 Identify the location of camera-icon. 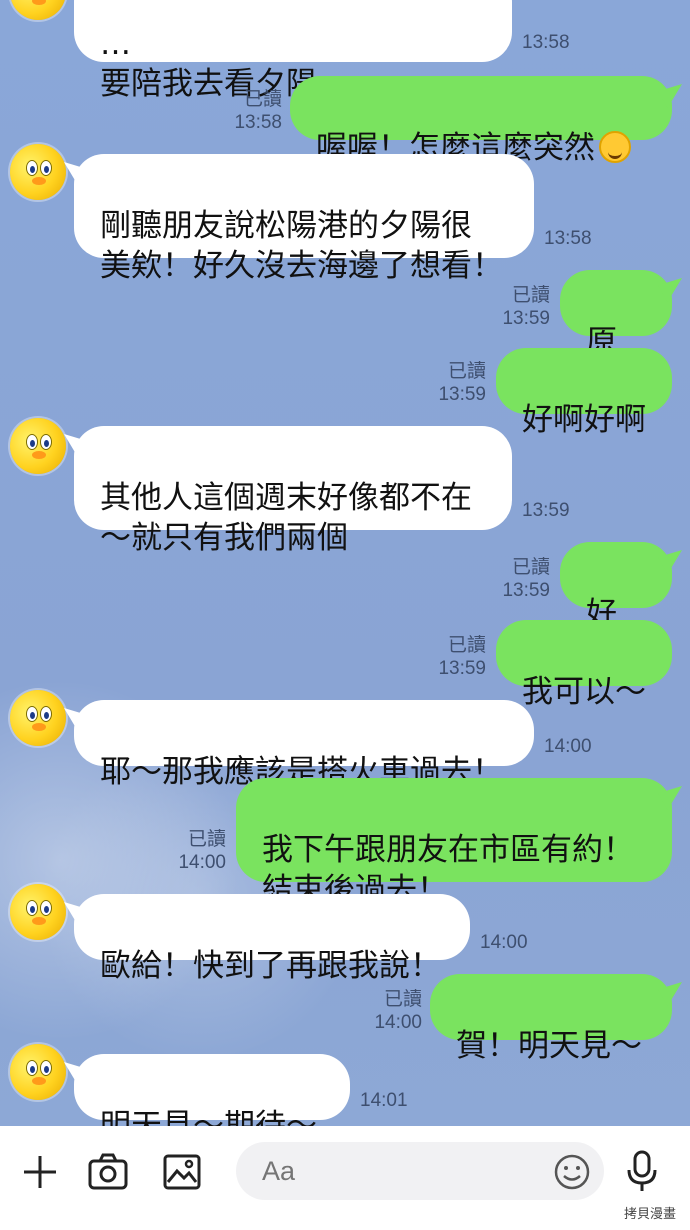
(108, 1172).